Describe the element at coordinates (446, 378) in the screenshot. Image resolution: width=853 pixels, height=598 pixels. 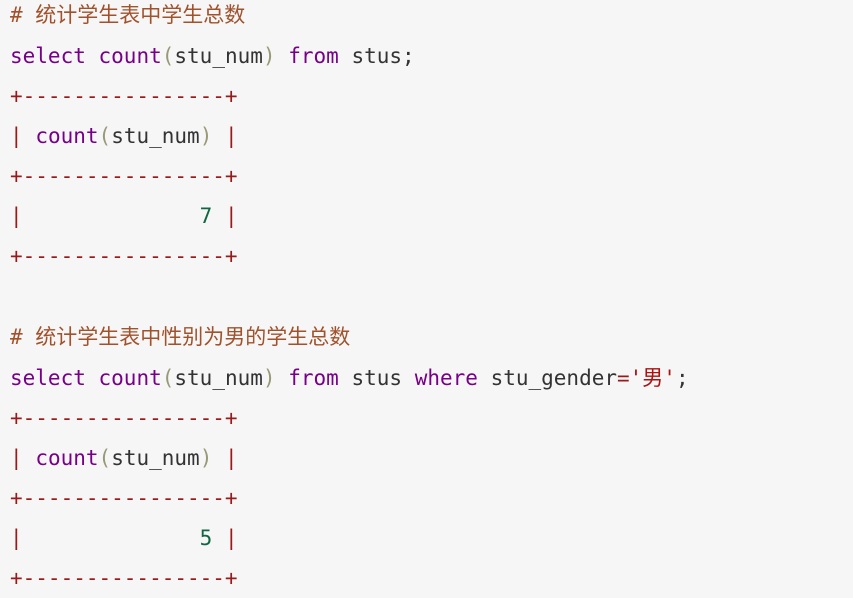
I see `keyword-where: where` at that location.